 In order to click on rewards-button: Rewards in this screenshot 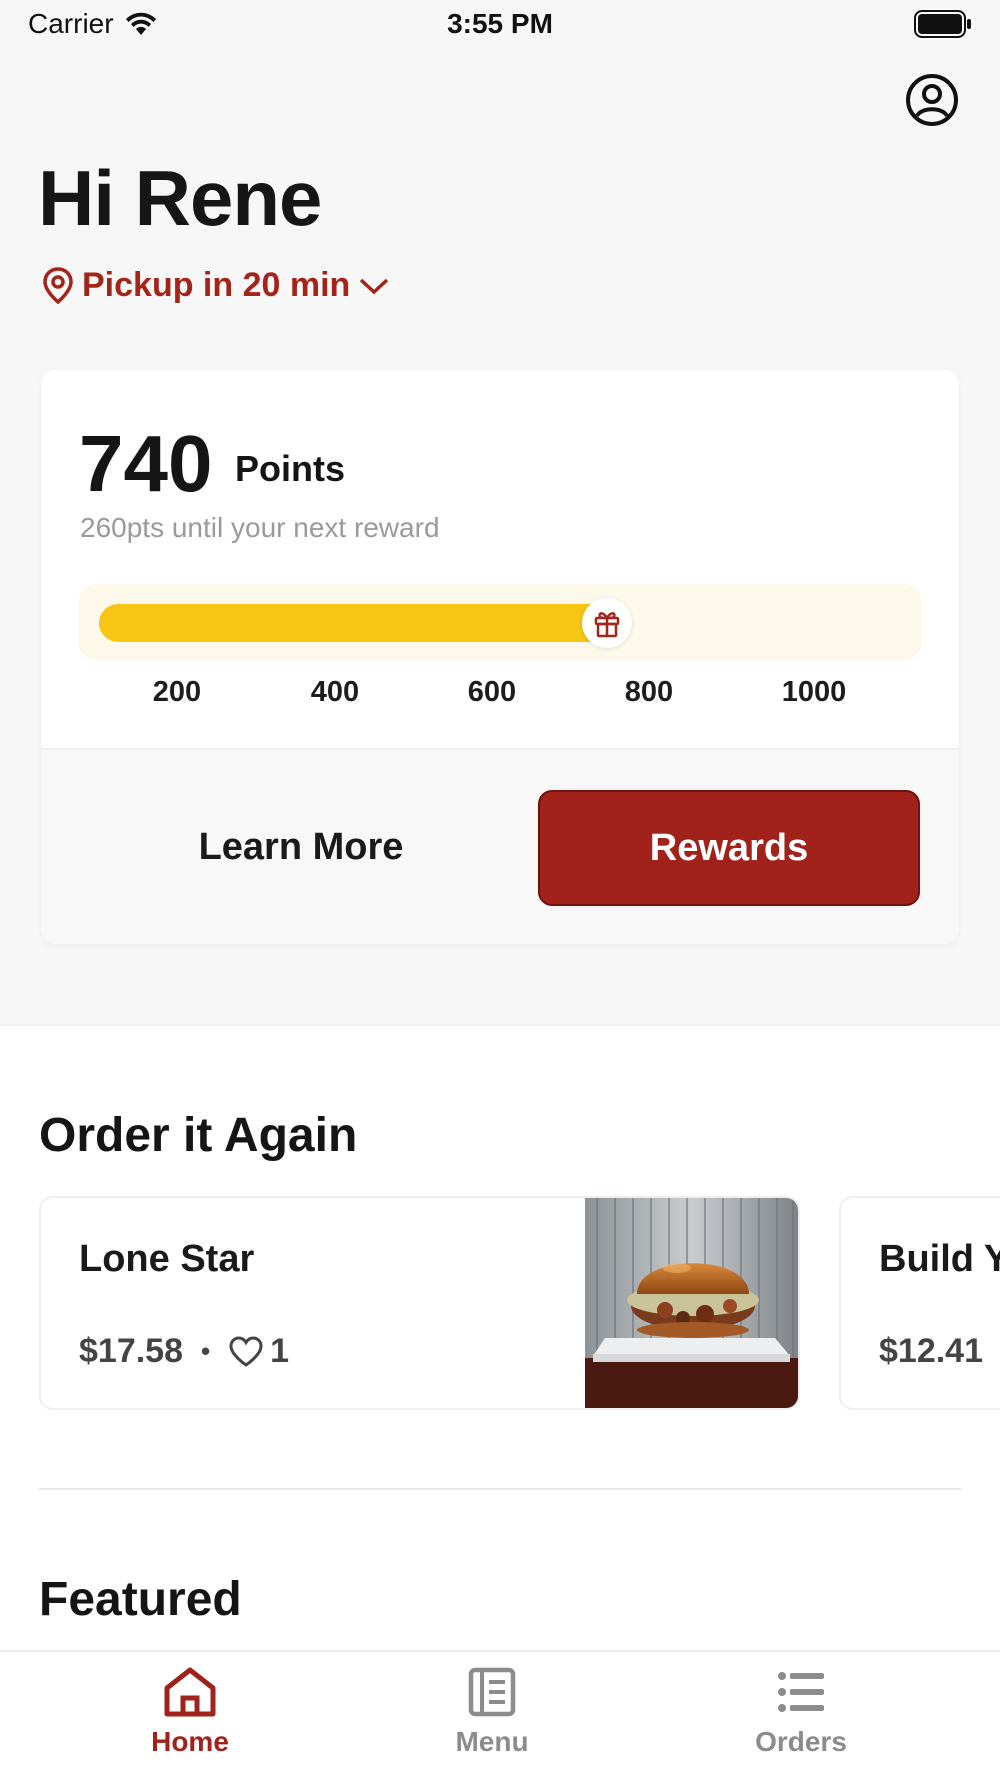, I will do `click(729, 848)`.